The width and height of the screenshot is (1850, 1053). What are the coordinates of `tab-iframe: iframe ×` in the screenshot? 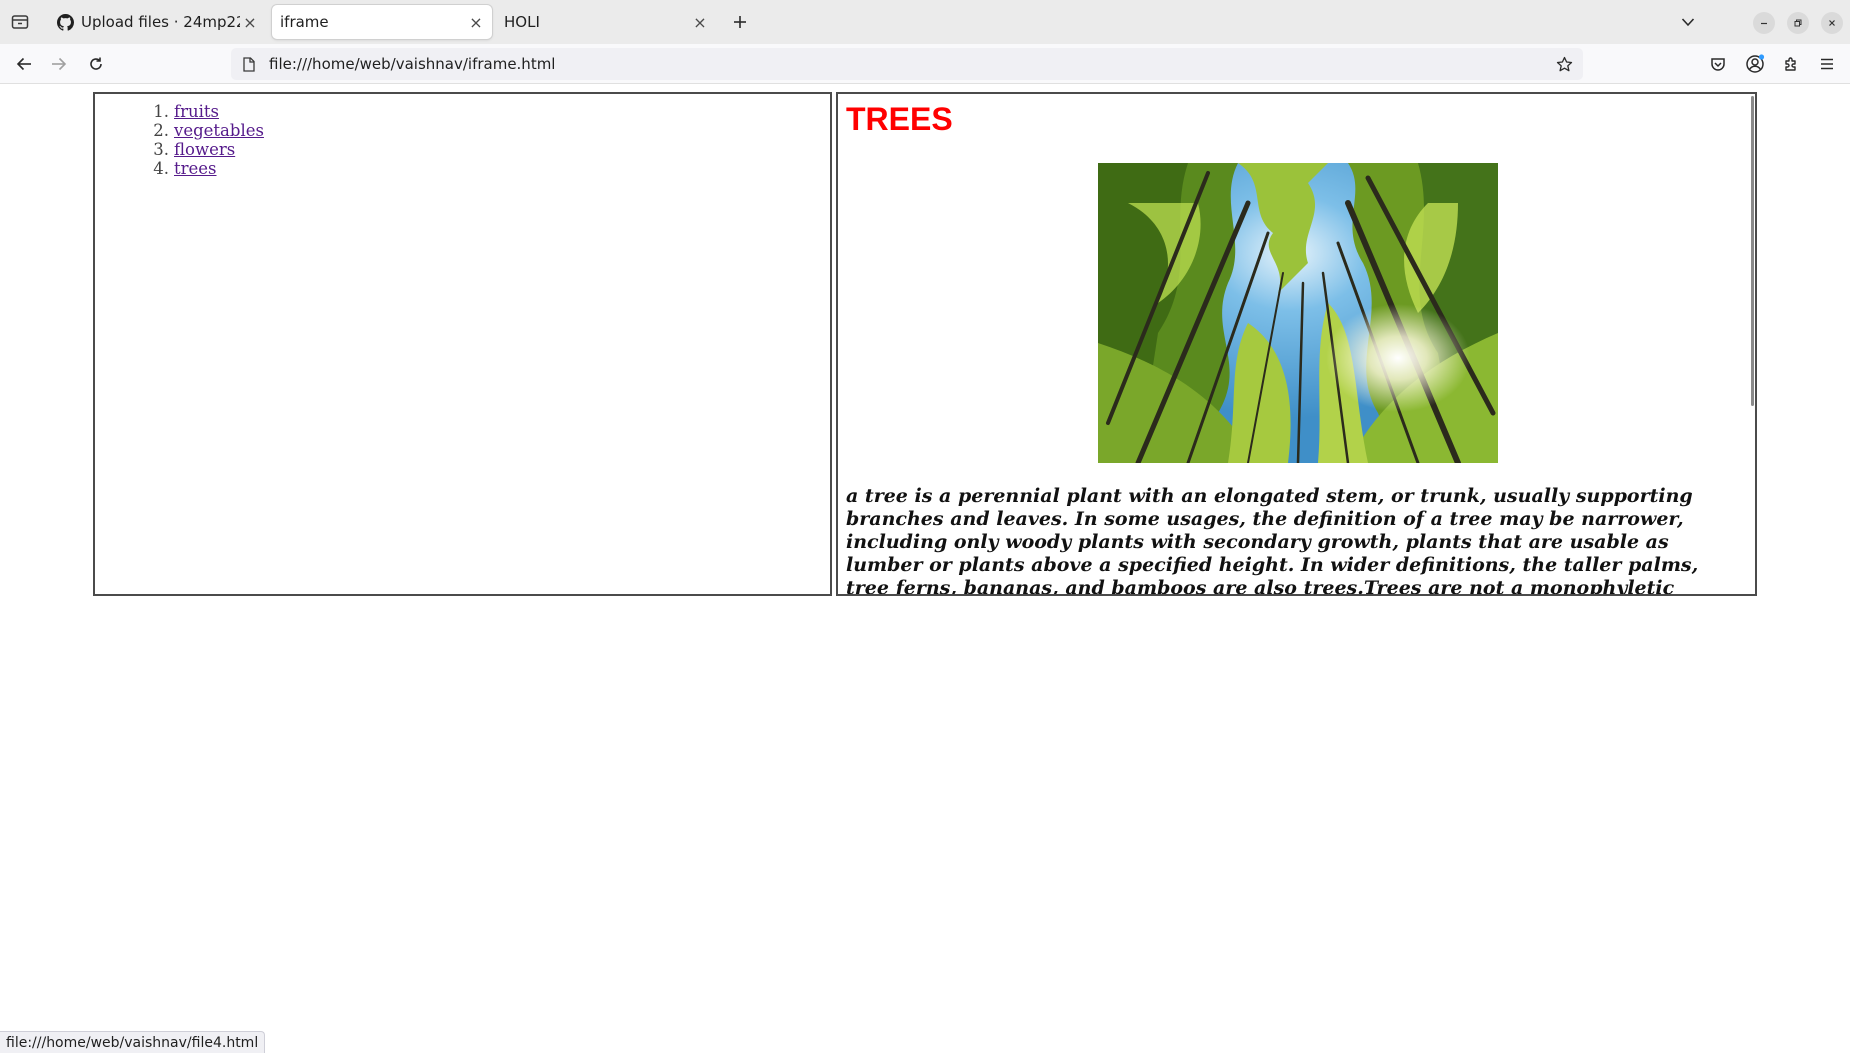 It's located at (382, 22).